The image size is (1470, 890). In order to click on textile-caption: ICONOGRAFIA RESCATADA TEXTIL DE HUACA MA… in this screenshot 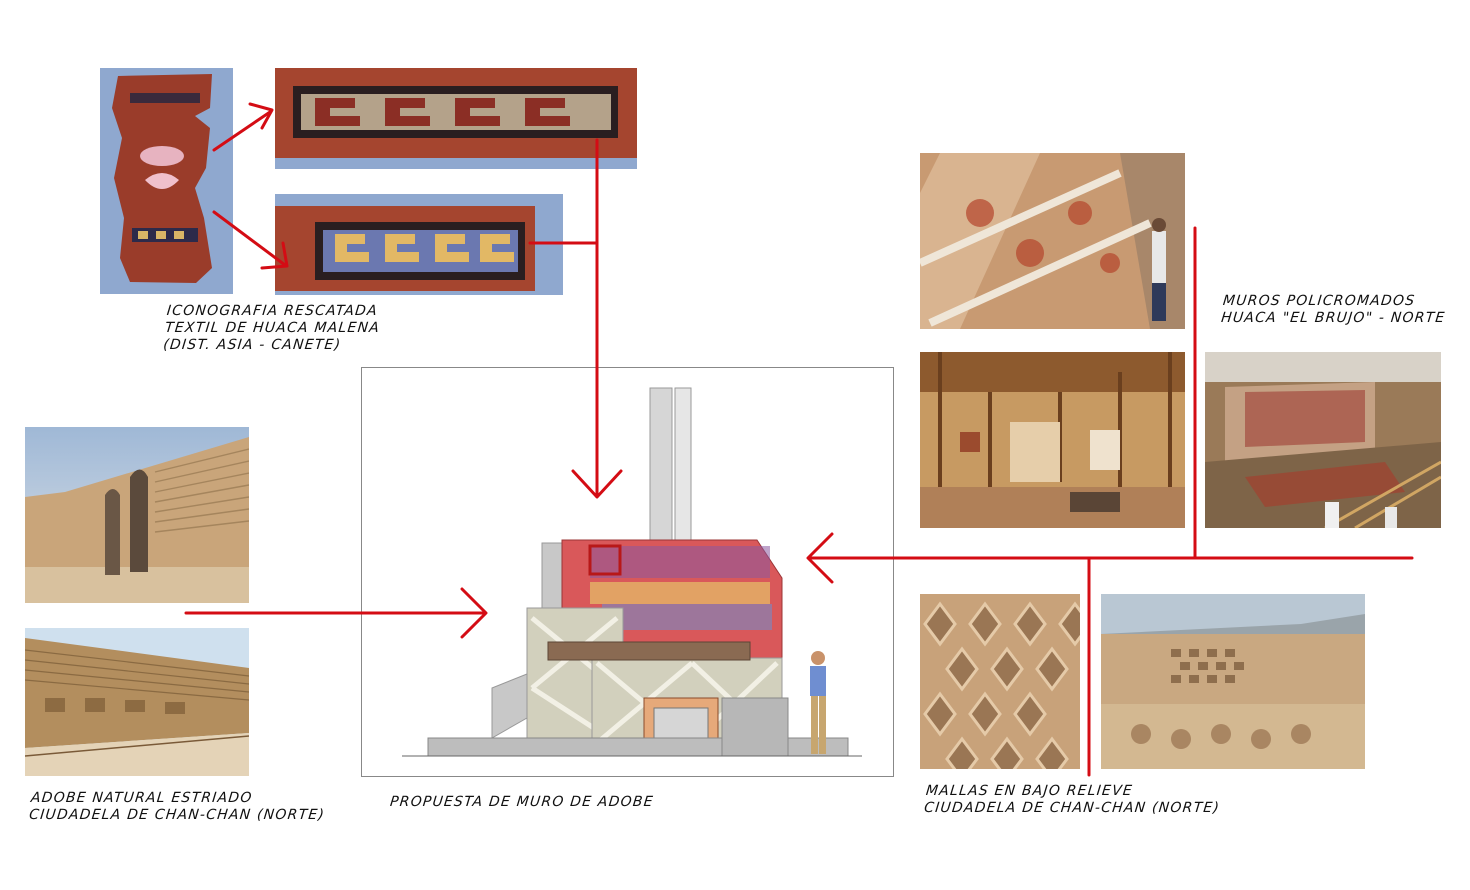, I will do `click(272, 328)`.